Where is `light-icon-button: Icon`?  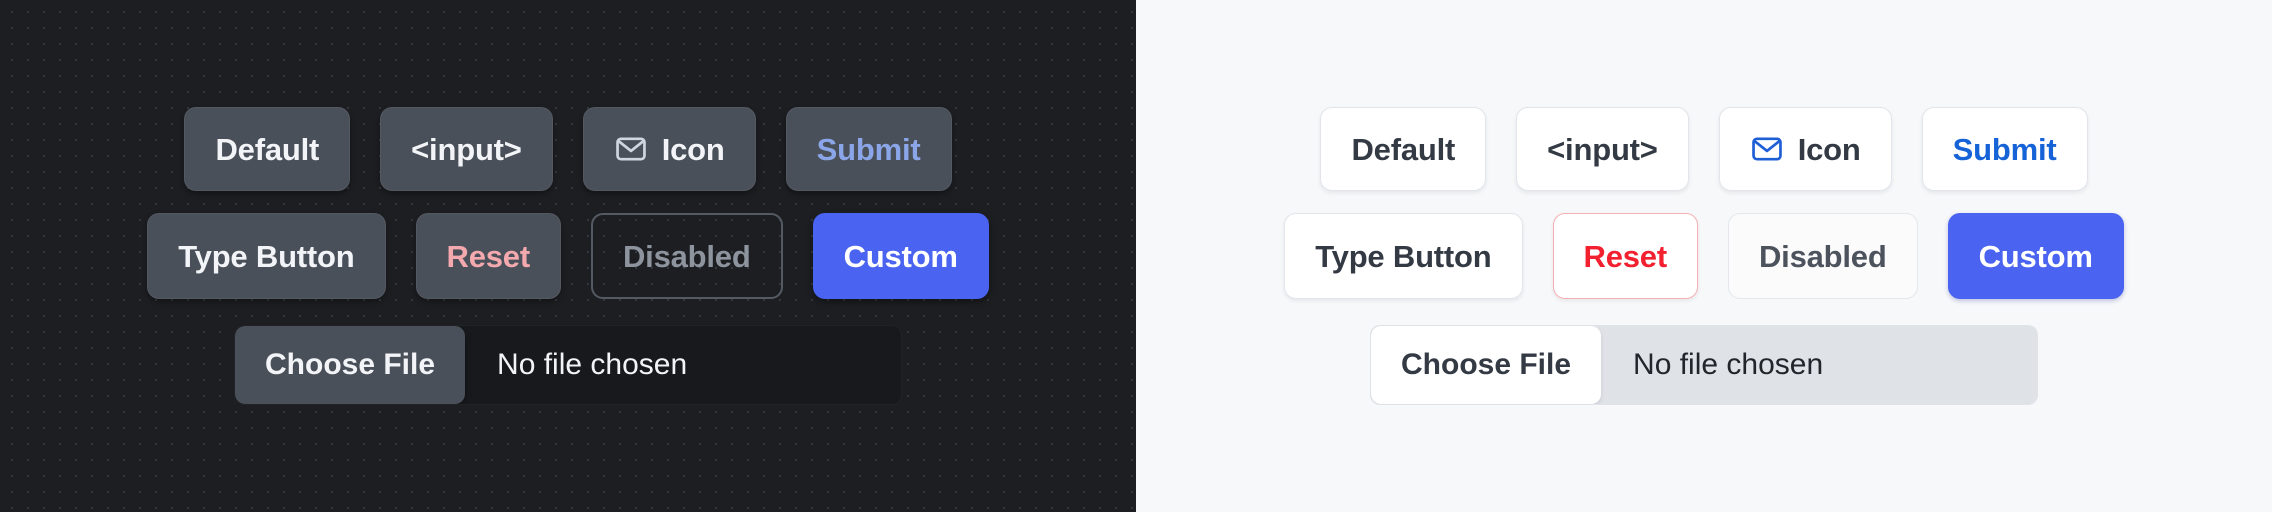 light-icon-button: Icon is located at coordinates (1805, 149).